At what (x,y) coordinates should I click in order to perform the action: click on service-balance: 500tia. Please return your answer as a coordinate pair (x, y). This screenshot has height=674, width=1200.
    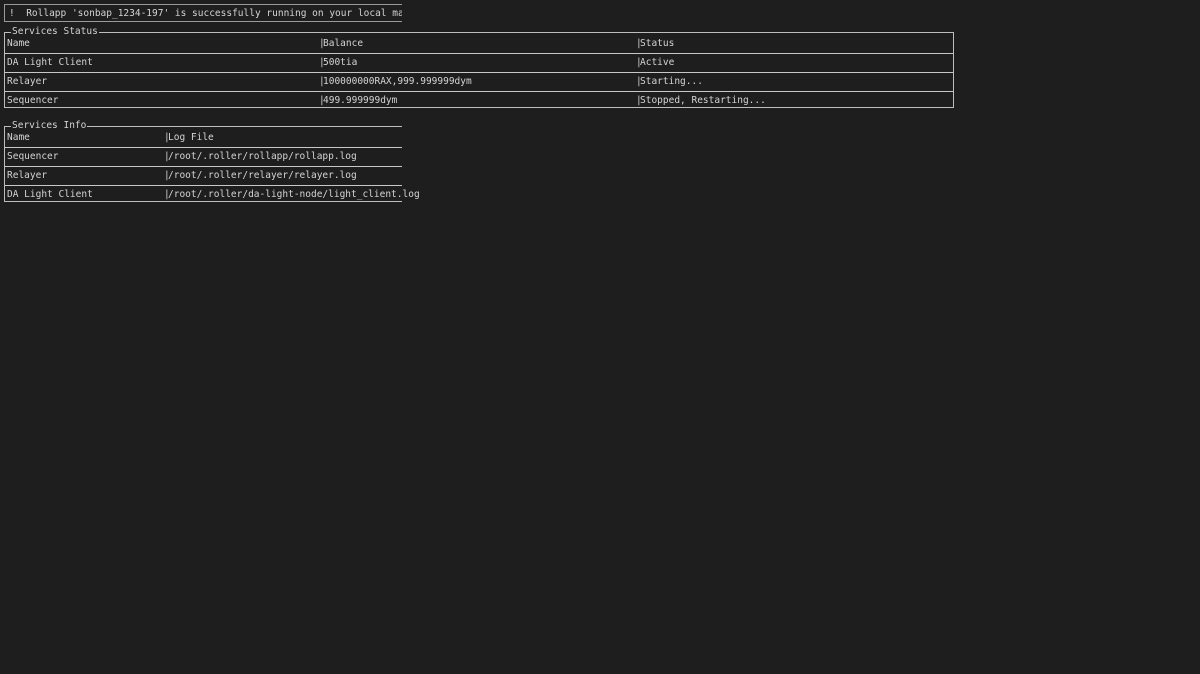
    Looking at the image, I should click on (338, 63).